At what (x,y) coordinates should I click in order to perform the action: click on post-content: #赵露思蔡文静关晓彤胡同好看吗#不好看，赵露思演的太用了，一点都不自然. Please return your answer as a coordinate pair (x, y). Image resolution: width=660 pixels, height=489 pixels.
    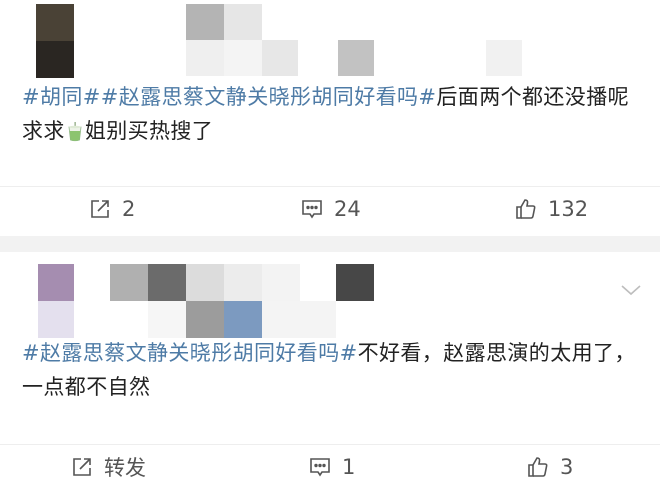
    Looking at the image, I should click on (332, 370).